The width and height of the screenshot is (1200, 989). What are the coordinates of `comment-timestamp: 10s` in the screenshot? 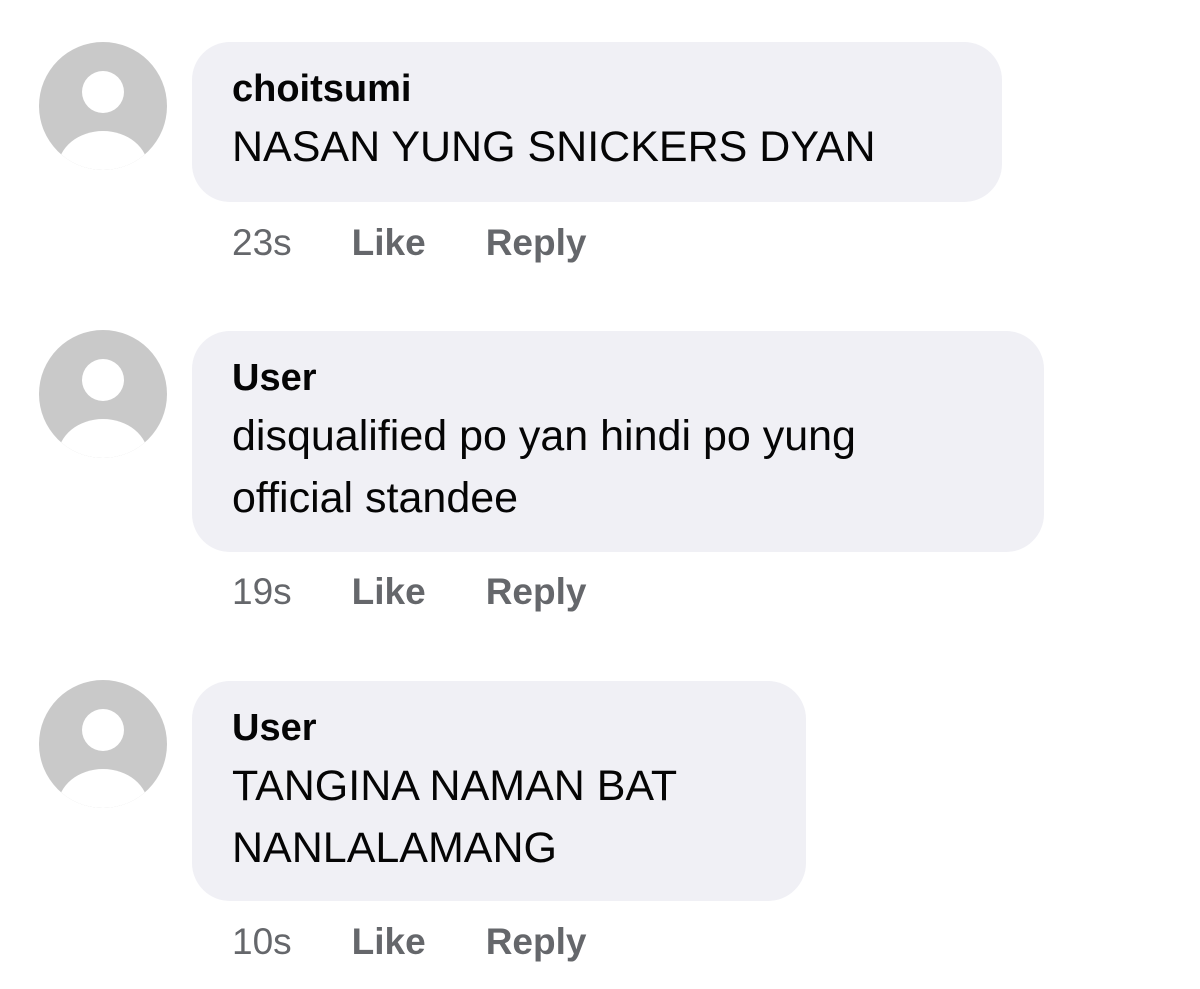 It's located at (262, 942).